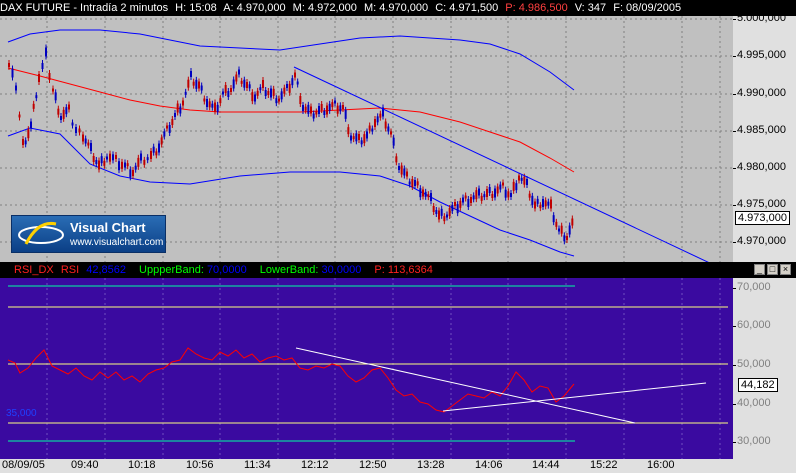  What do you see at coordinates (41, 233) in the screenshot?
I see `visual-chart-logo-icon` at bounding box center [41, 233].